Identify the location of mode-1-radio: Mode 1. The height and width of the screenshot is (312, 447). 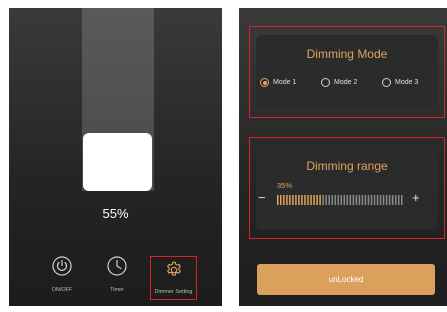
(278, 82).